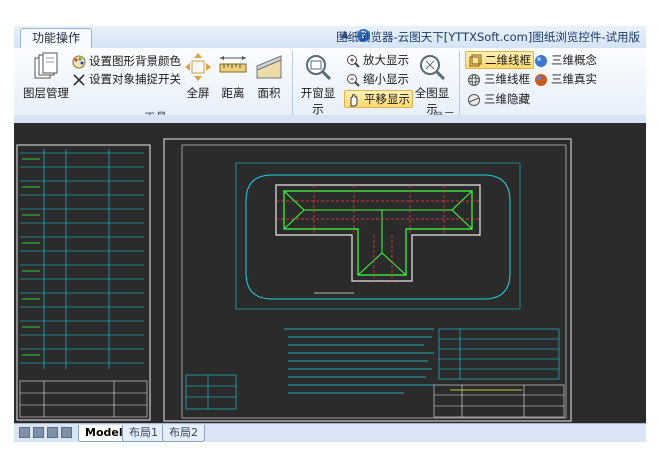 The width and height of the screenshot is (659, 451). What do you see at coordinates (135, 61) in the screenshot?
I see `set-bg-color-label: 设置图形背景颜色` at bounding box center [135, 61].